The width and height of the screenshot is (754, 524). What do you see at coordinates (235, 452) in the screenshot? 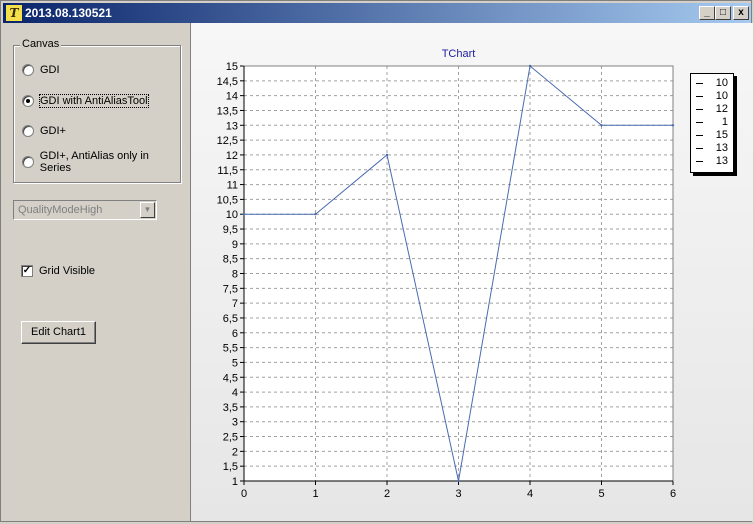
I see `y-tick-label: 2` at bounding box center [235, 452].